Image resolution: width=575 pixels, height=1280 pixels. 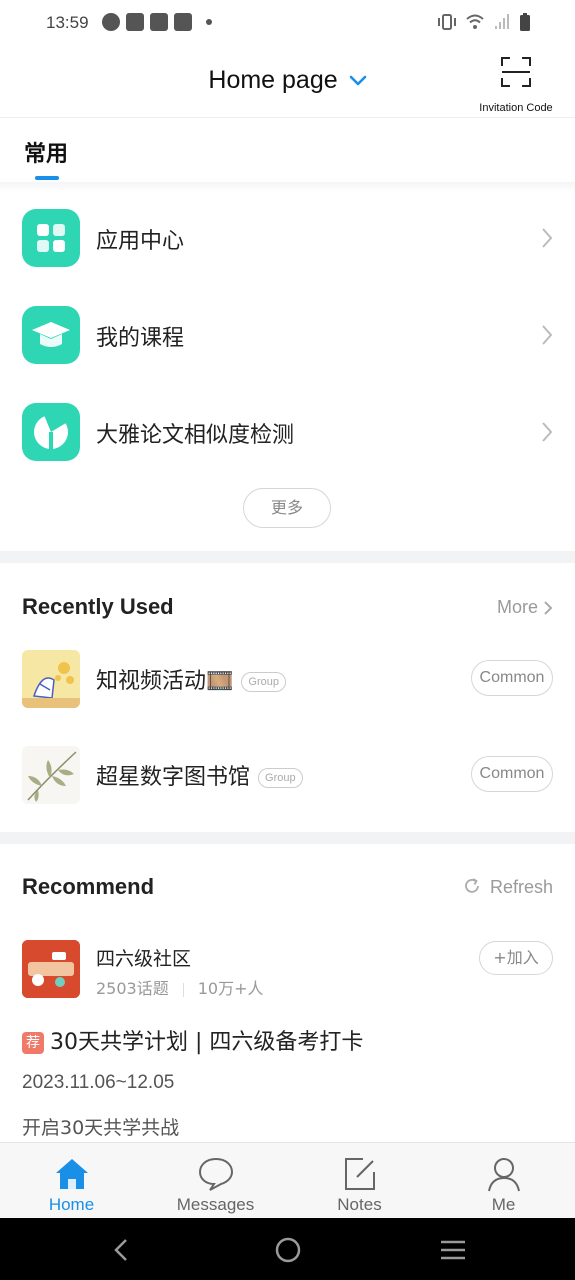 I want to click on nav-notes: Notes, so click(x=359, y=1181).